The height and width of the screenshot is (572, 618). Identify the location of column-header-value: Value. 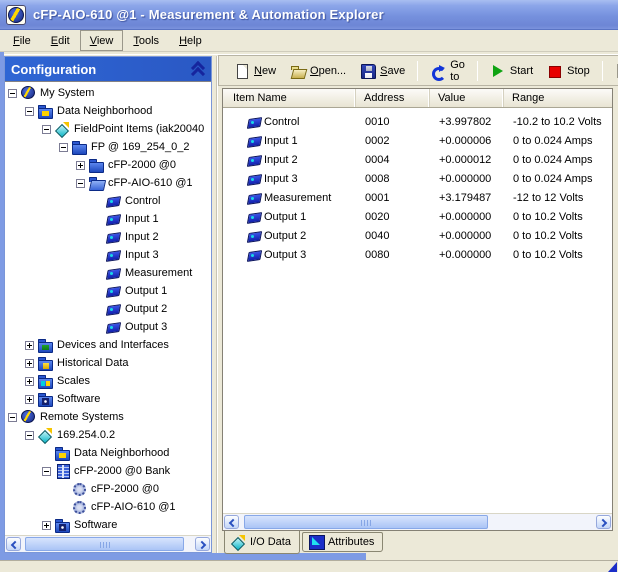
(467, 98).